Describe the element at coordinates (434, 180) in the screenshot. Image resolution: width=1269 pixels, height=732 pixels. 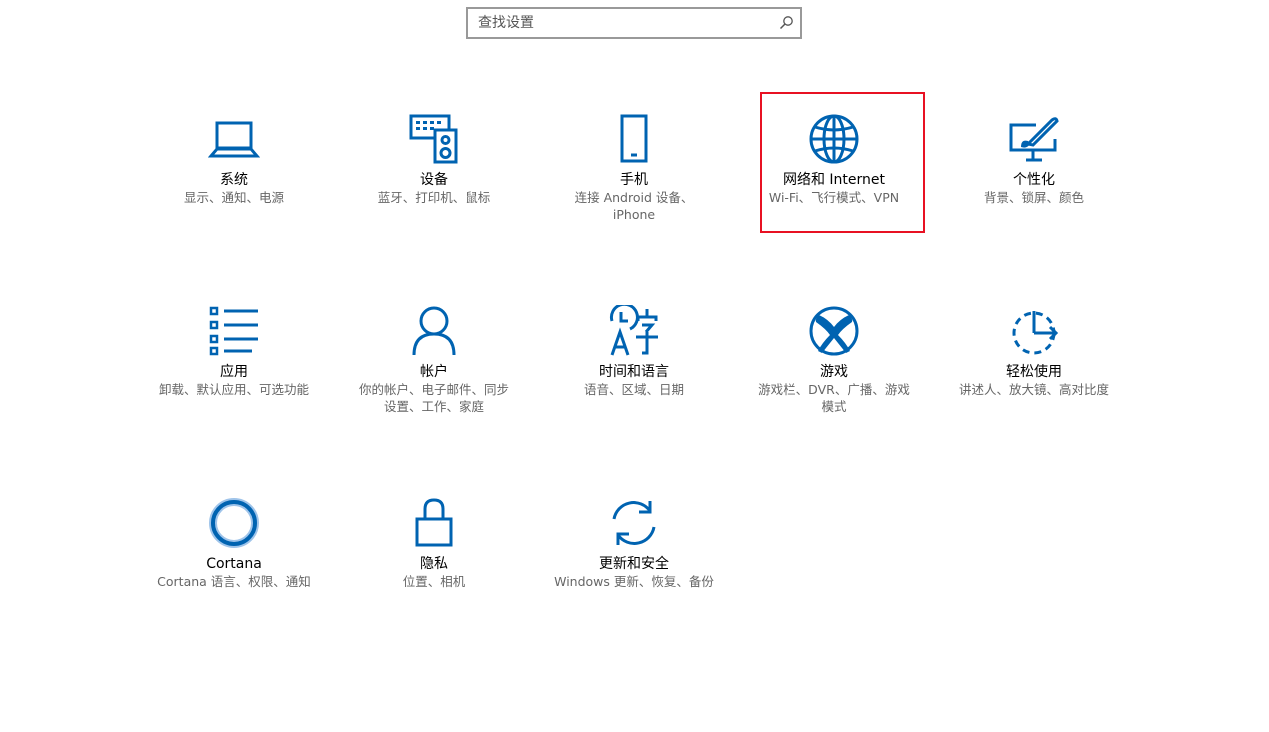
I see `tile-title: 设备` at that location.